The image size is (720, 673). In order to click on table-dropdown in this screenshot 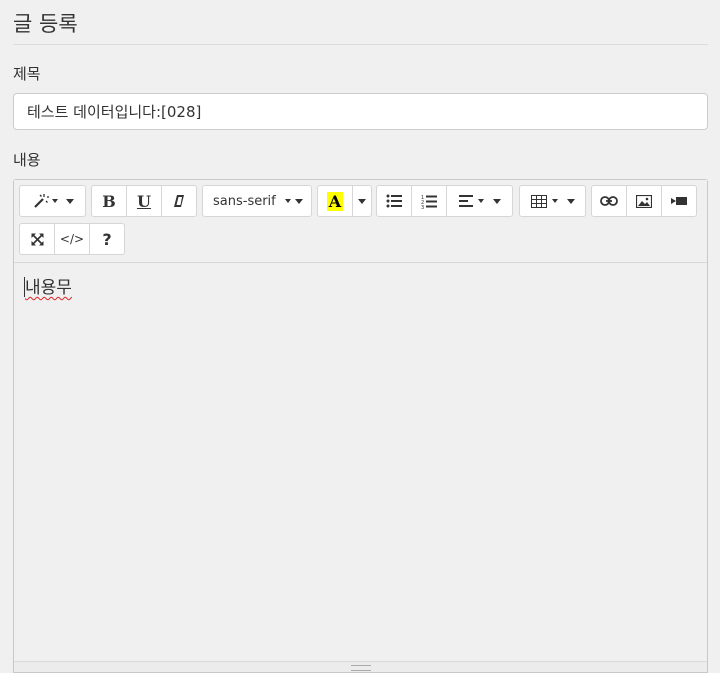, I will do `click(552, 201)`.